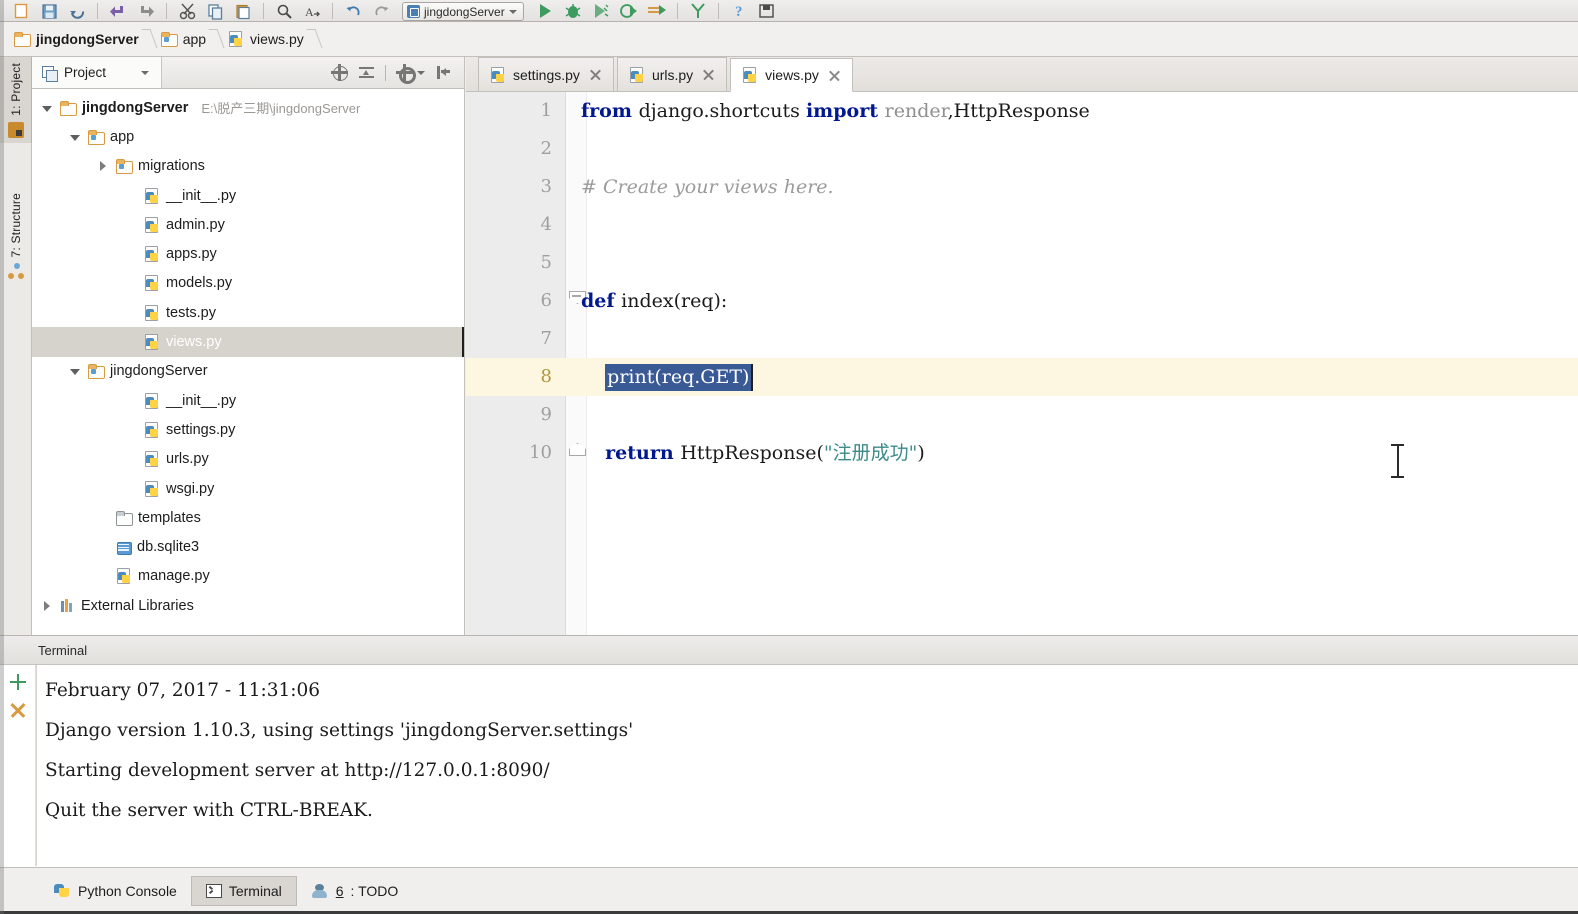 The height and width of the screenshot is (914, 1578). Describe the element at coordinates (183, 39) in the screenshot. I see `breadcrumb-item-app: app` at that location.